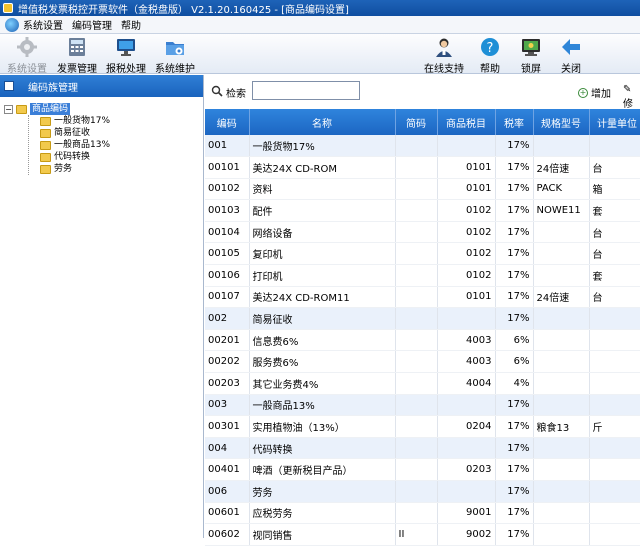 The width and height of the screenshot is (640, 546). What do you see at coordinates (594, 92) in the screenshot?
I see `add-button: + 增加` at bounding box center [594, 92].